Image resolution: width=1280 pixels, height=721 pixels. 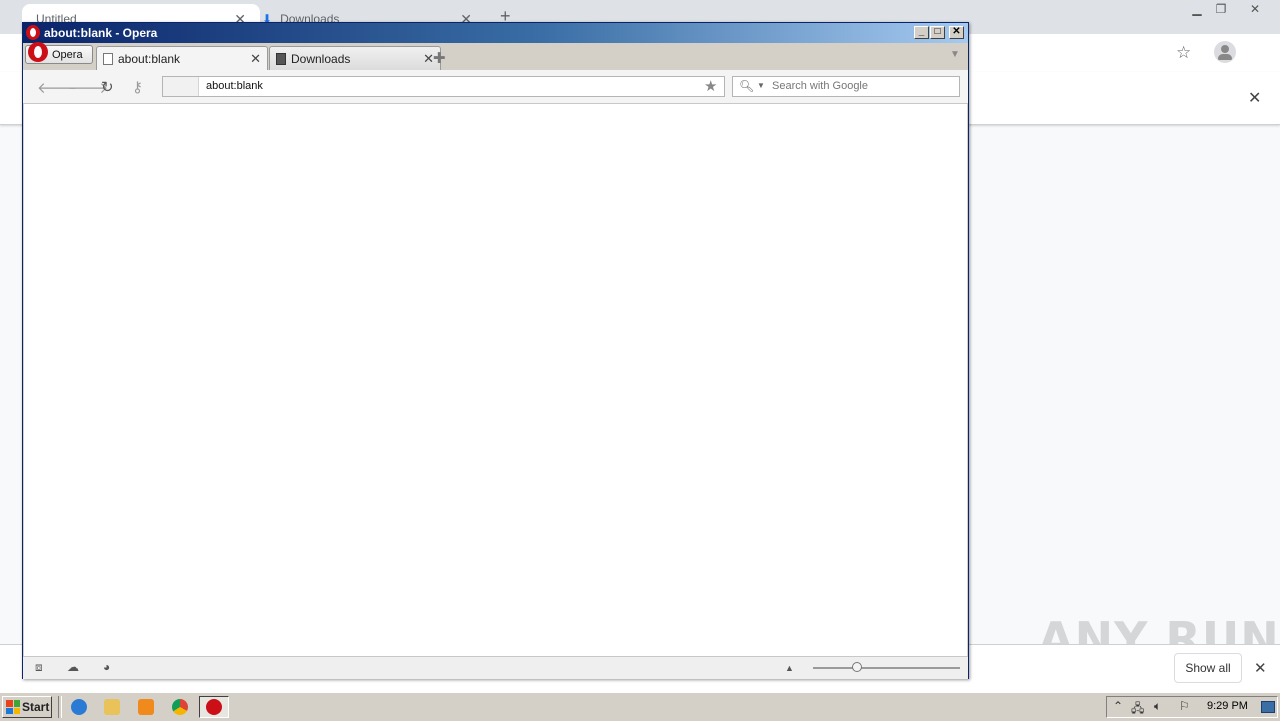 I want to click on close-button: ✕, so click(x=956, y=32).